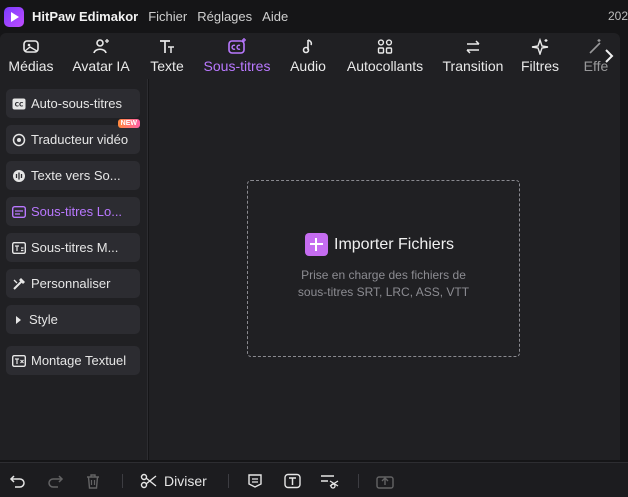 This screenshot has height=497, width=628. I want to click on supported-formats-line1: Prise en charge des fichiers de, so click(383, 275).